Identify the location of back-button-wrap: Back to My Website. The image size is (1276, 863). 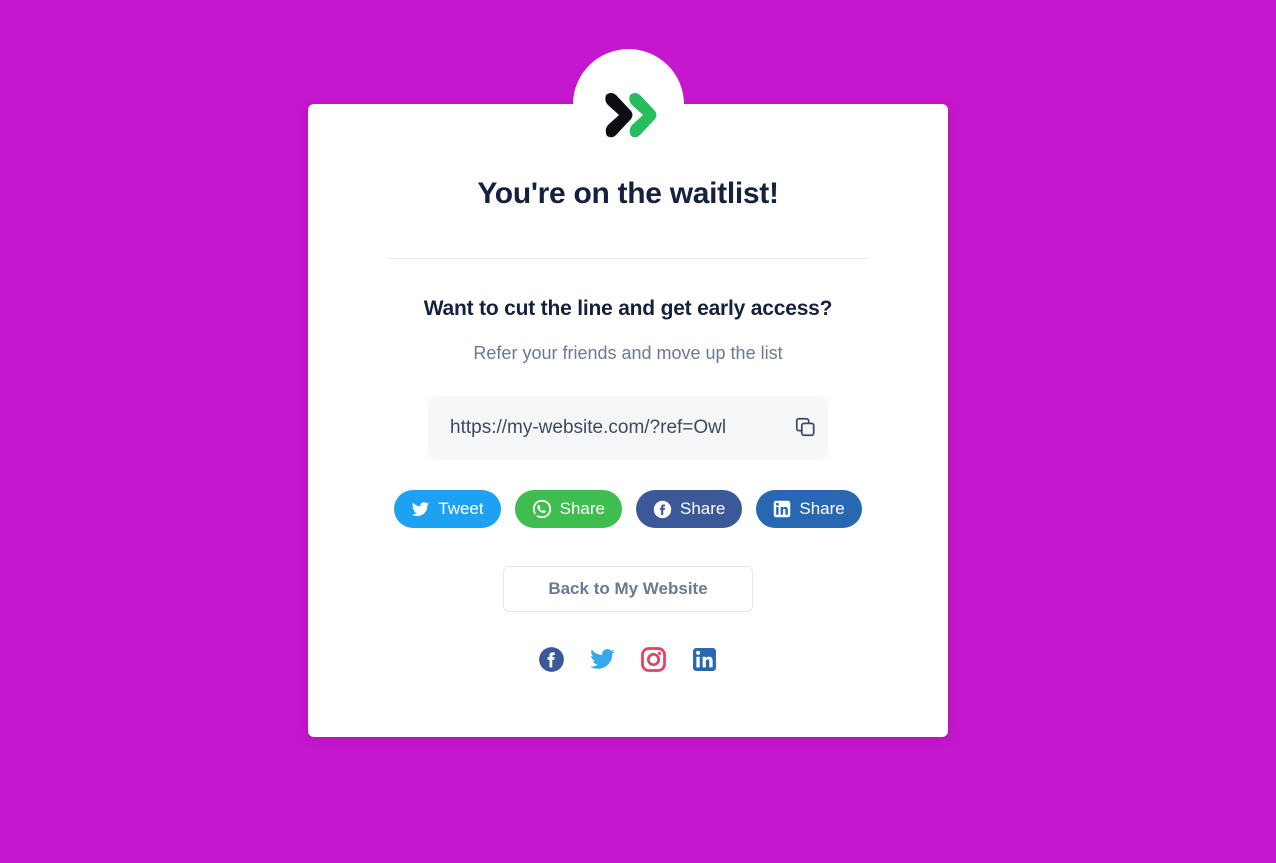
(628, 589).